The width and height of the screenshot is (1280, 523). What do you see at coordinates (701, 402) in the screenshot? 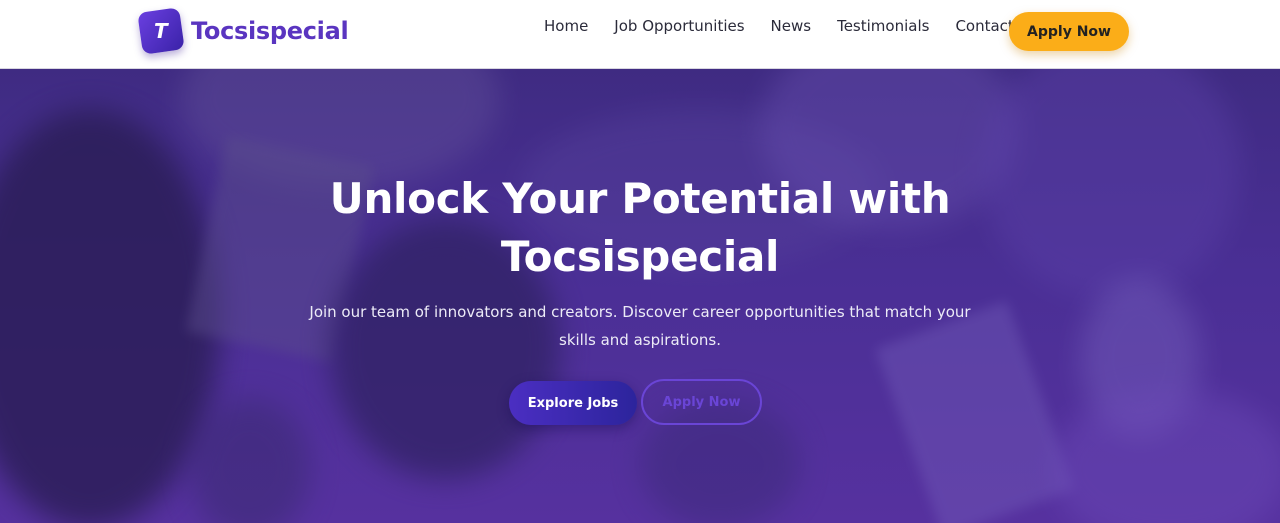
I see `hero-apply-now-button: Apply Now` at bounding box center [701, 402].